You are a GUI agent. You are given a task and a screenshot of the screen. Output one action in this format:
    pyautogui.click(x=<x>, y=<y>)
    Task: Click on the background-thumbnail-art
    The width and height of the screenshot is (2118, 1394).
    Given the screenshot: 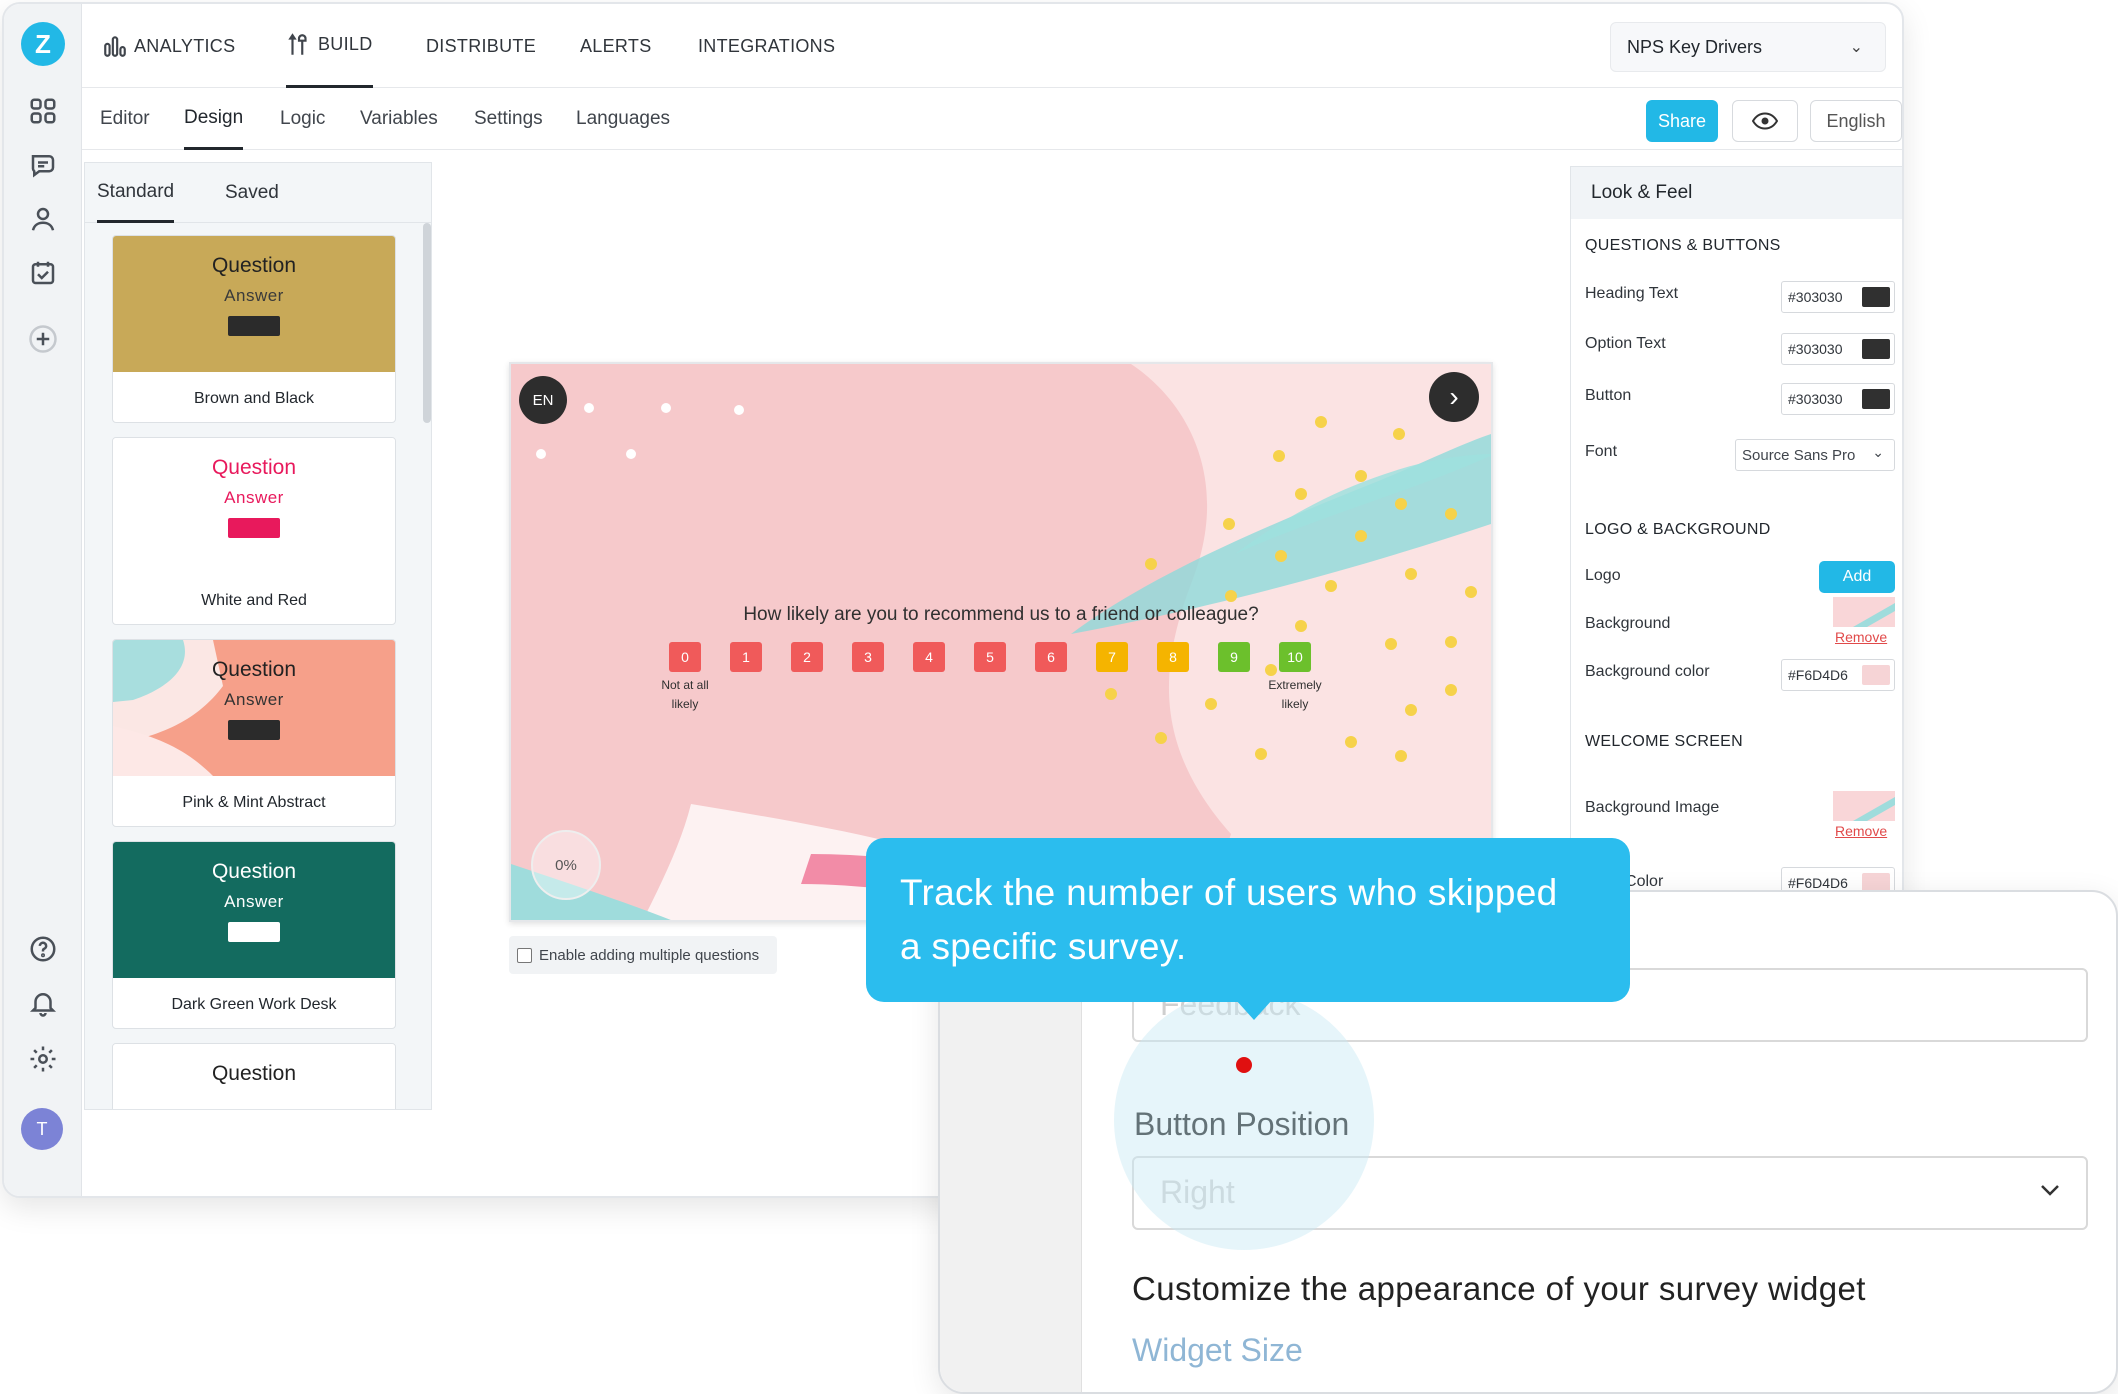 What is the action you would take?
    pyautogui.click(x=1874, y=615)
    